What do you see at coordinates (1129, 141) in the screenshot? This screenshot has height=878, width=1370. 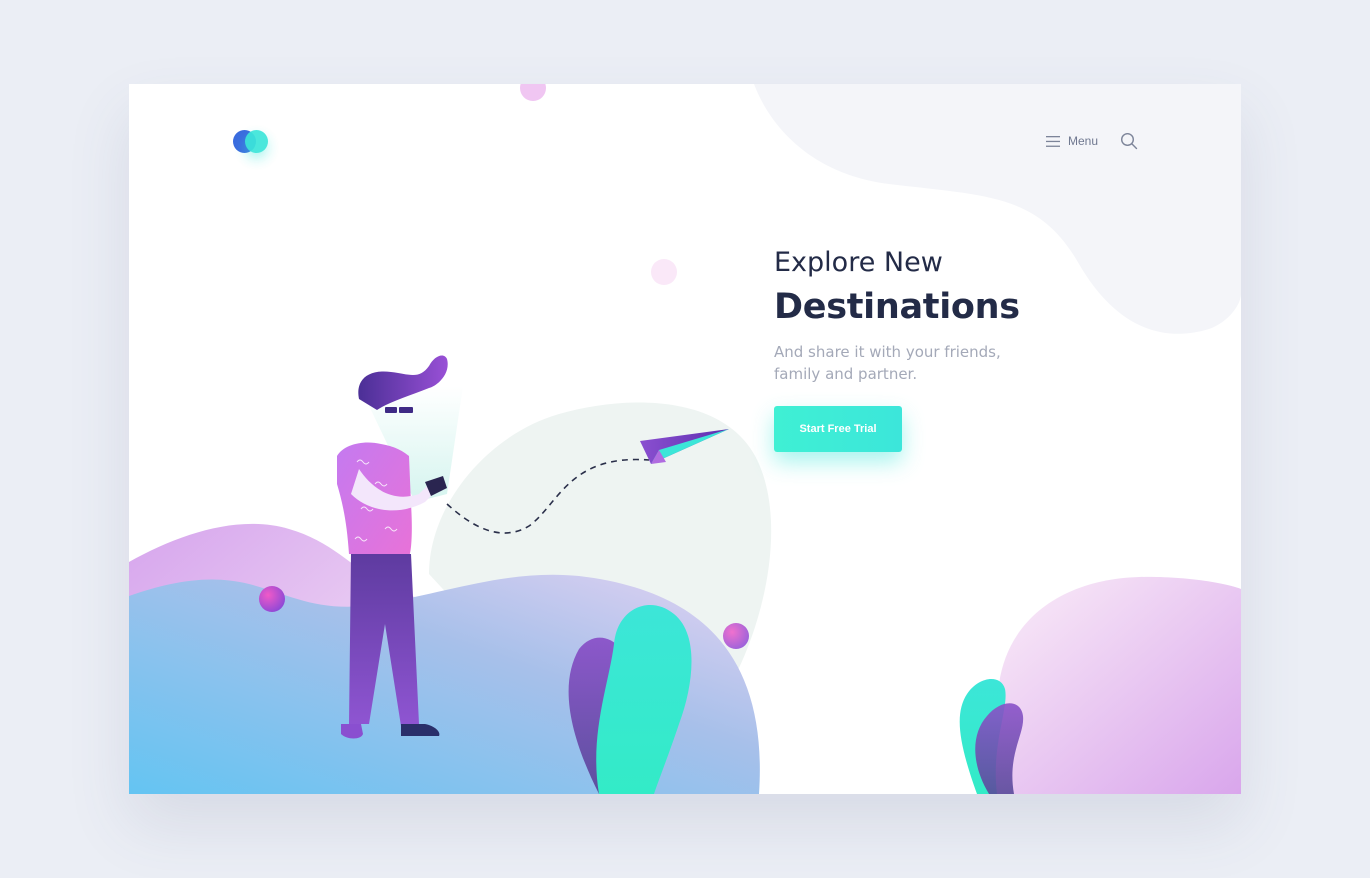 I see `search-icon` at bounding box center [1129, 141].